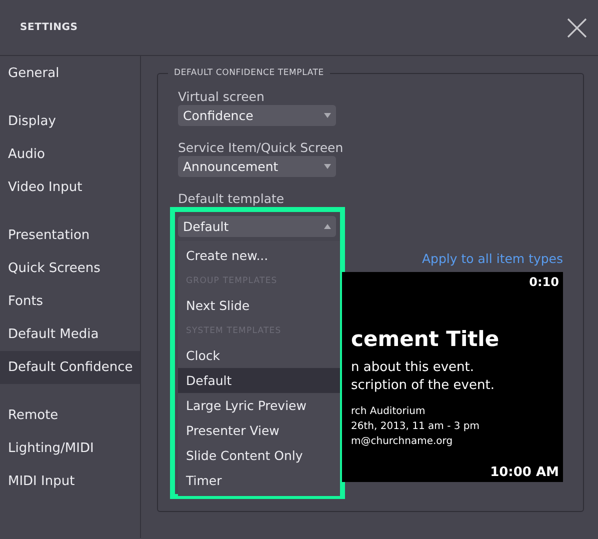 This screenshot has width=598, height=539. What do you see at coordinates (49, 27) in the screenshot?
I see `window-title: SETTINGS` at bounding box center [49, 27].